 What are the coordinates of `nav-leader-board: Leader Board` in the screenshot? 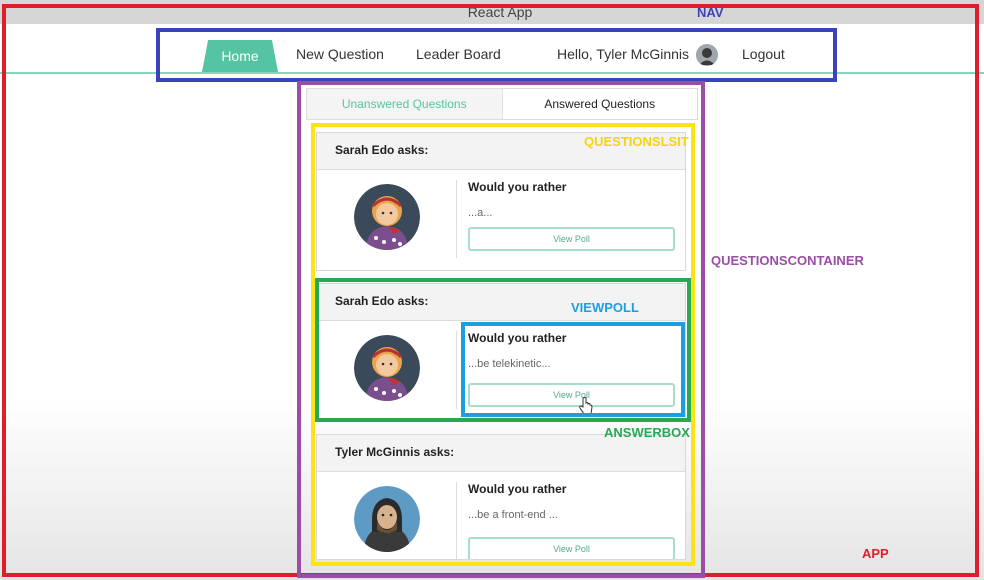 It's located at (458, 54).